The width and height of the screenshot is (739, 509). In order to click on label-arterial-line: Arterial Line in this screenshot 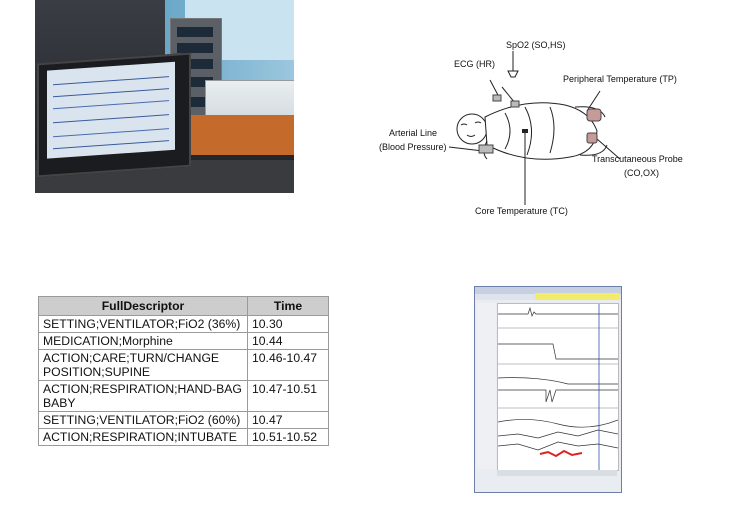, I will do `click(413, 133)`.